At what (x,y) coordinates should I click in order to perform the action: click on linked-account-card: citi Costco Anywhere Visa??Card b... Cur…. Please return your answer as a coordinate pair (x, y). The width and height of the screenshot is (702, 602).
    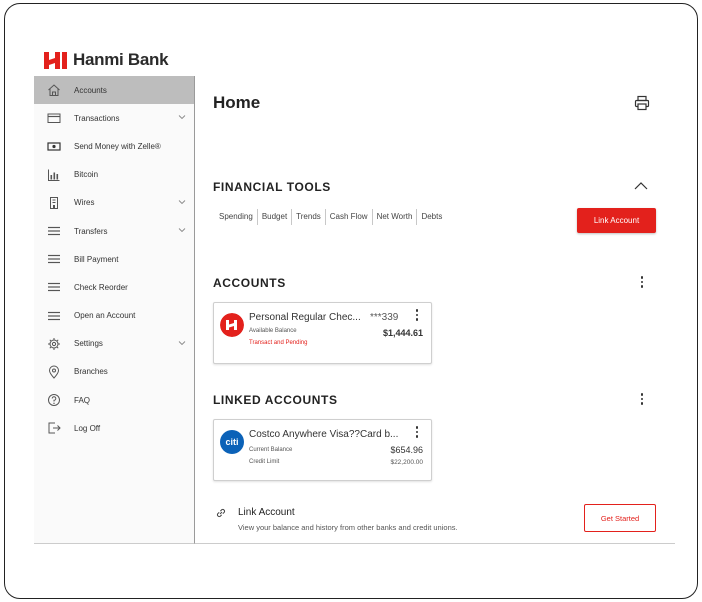
    Looking at the image, I should click on (322, 450).